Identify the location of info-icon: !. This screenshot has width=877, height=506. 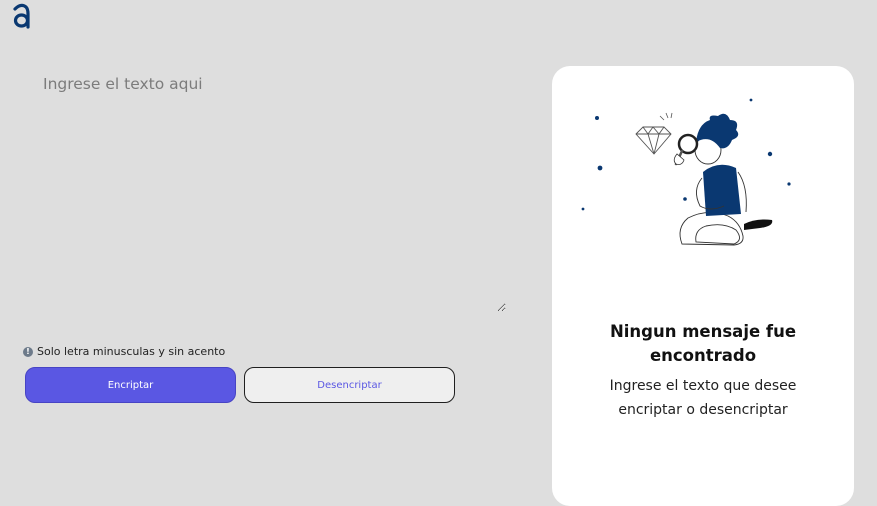
(28, 351).